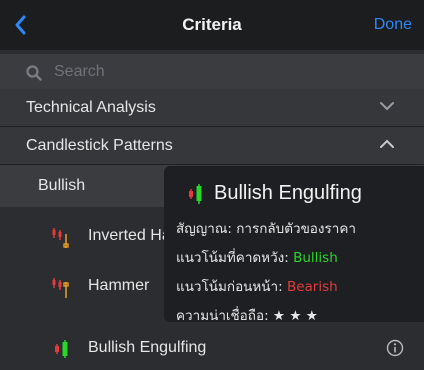 The image size is (424, 370). What do you see at coordinates (387, 106) in the screenshot?
I see `chevron-down-icon` at bounding box center [387, 106].